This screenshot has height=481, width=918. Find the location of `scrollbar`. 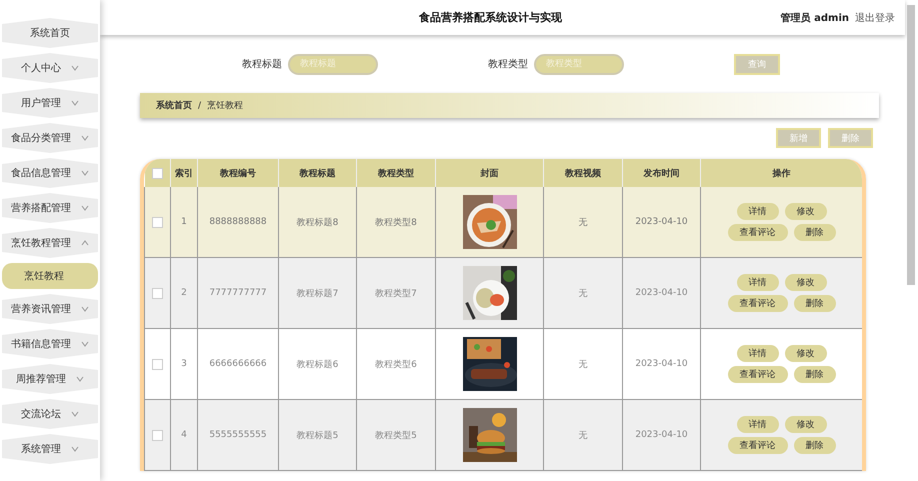

scrollbar is located at coordinates (911, 145).